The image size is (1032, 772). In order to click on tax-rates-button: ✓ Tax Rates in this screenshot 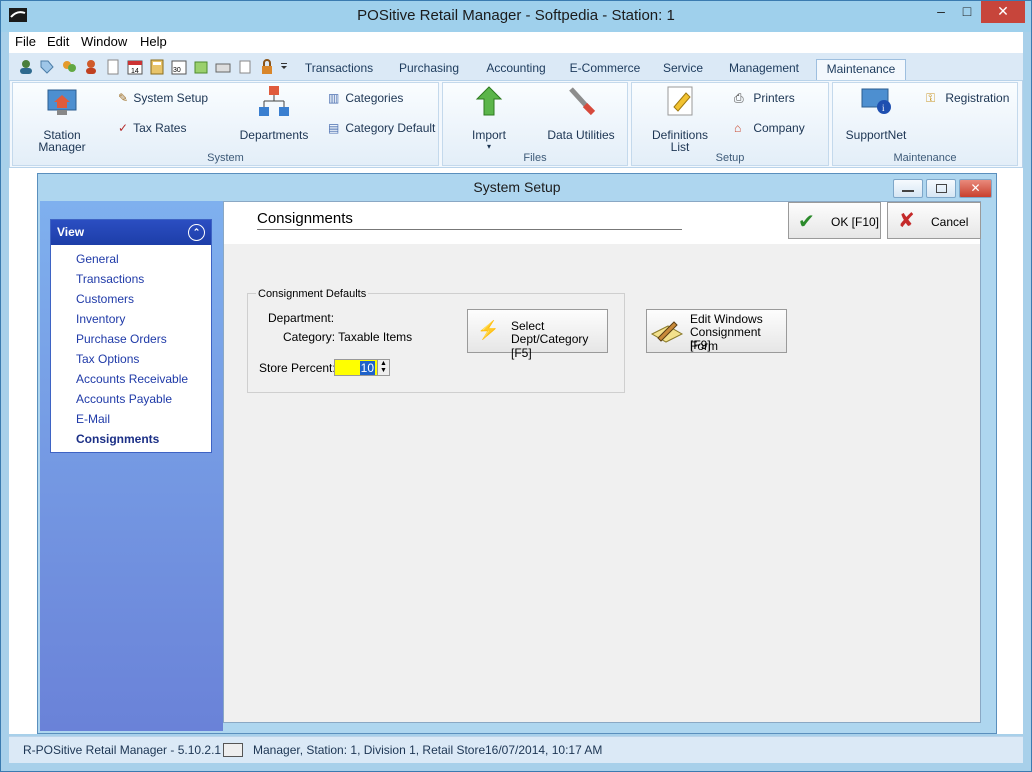, I will do `click(152, 128)`.